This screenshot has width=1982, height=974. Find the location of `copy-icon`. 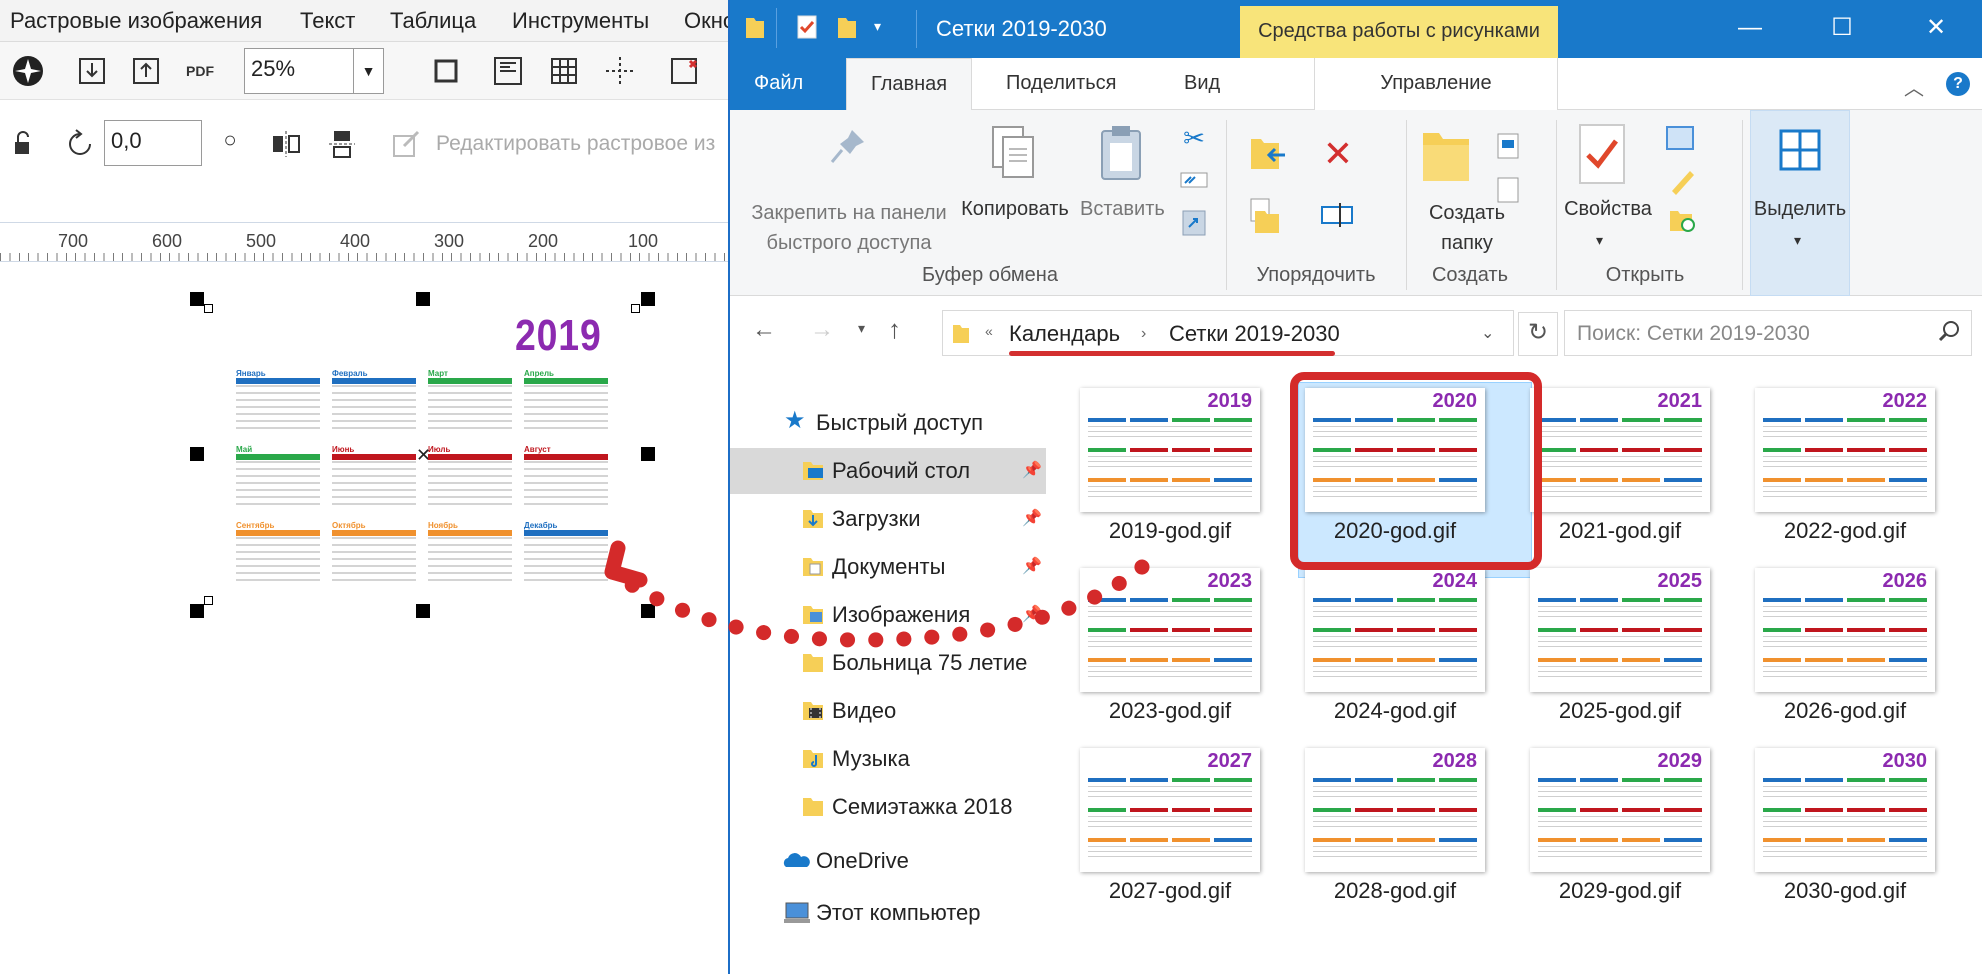

copy-icon is located at coordinates (1013, 152).